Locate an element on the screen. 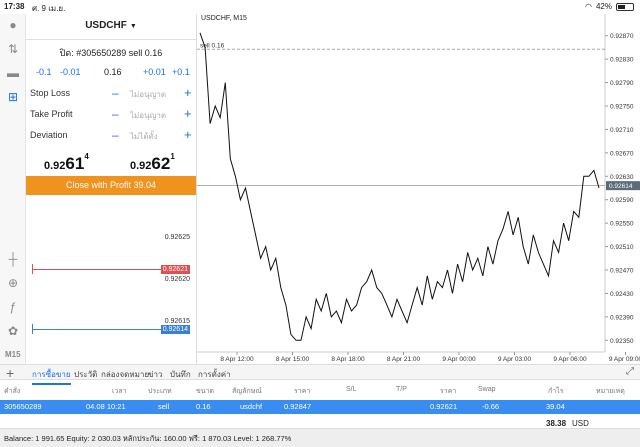 This screenshot has height=447, width=640. deviation-plus-button: + is located at coordinates (188, 134).